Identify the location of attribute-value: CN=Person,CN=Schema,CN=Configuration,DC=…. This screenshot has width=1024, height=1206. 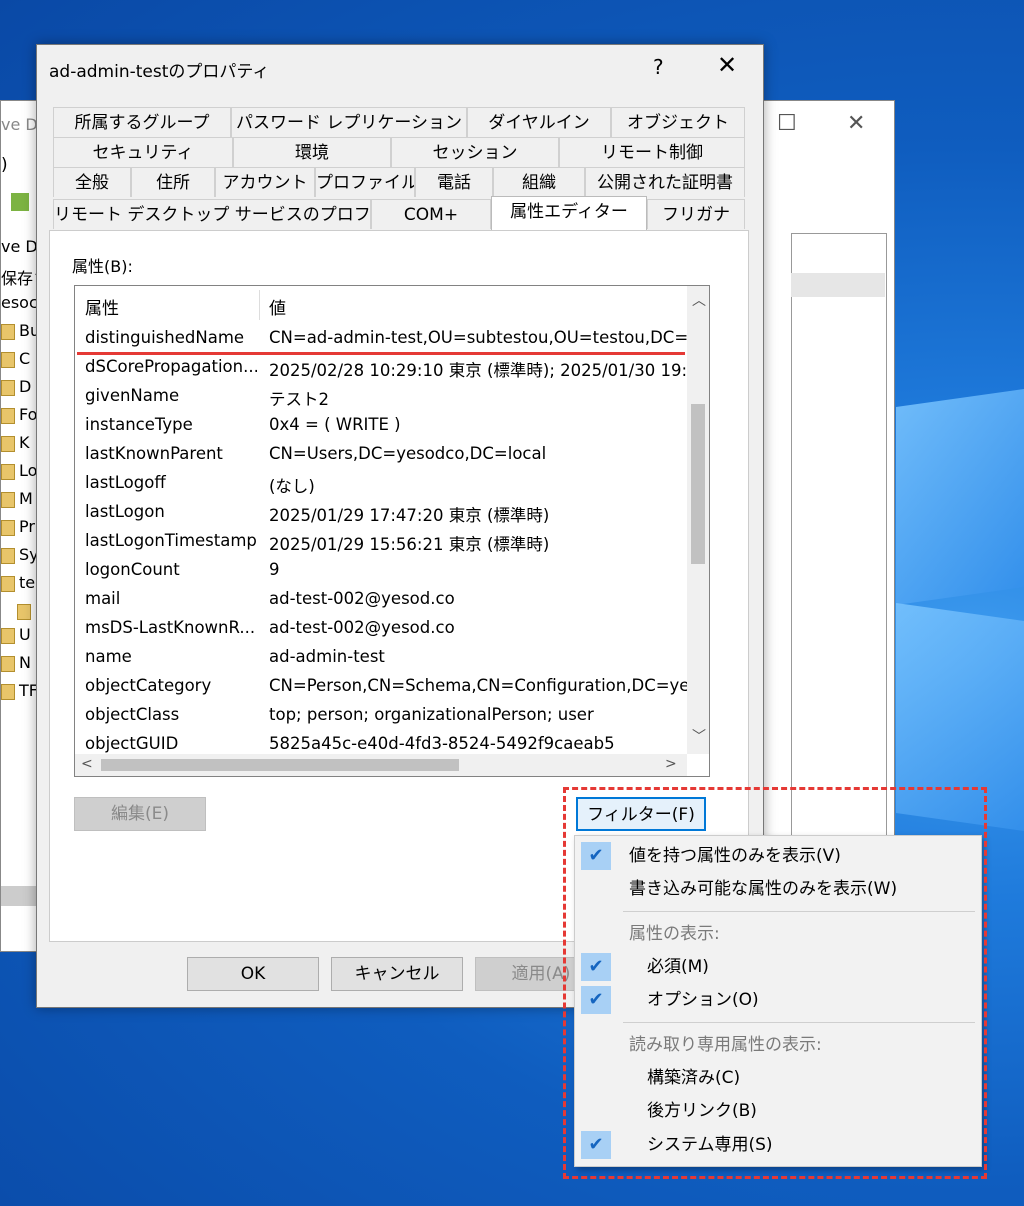
(478, 685).